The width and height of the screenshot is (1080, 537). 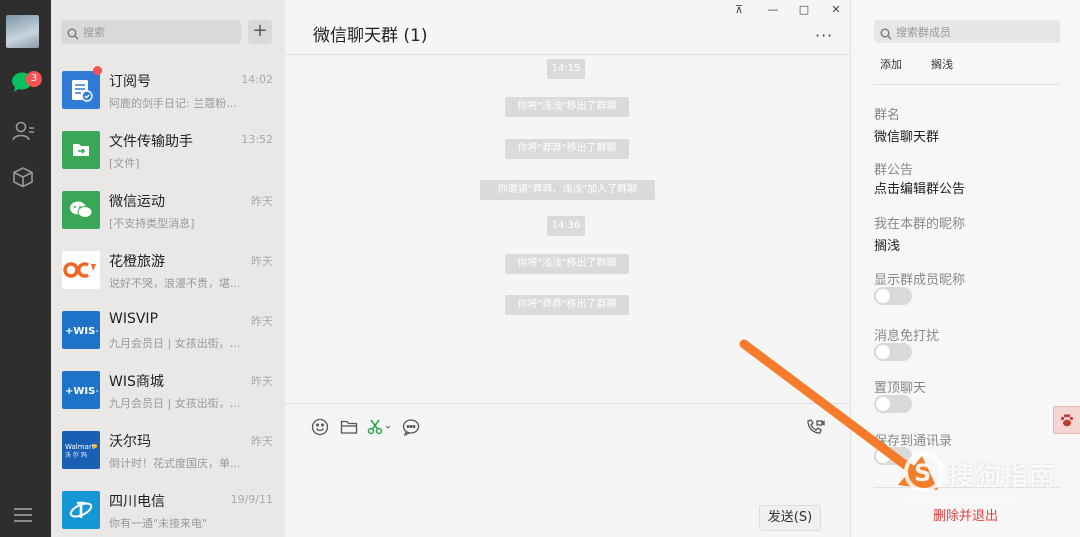 What do you see at coordinates (152, 223) in the screenshot?
I see `chat-preview: [不支持类型消息]` at bounding box center [152, 223].